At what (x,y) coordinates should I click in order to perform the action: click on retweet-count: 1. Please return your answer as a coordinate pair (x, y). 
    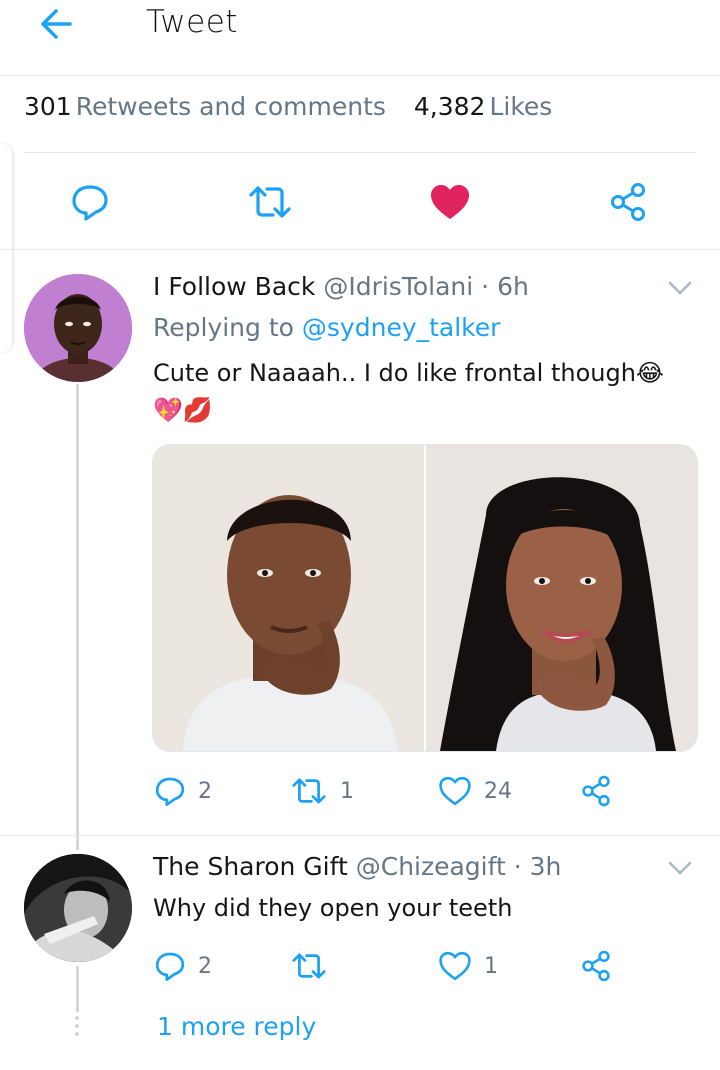
    Looking at the image, I should click on (347, 791).